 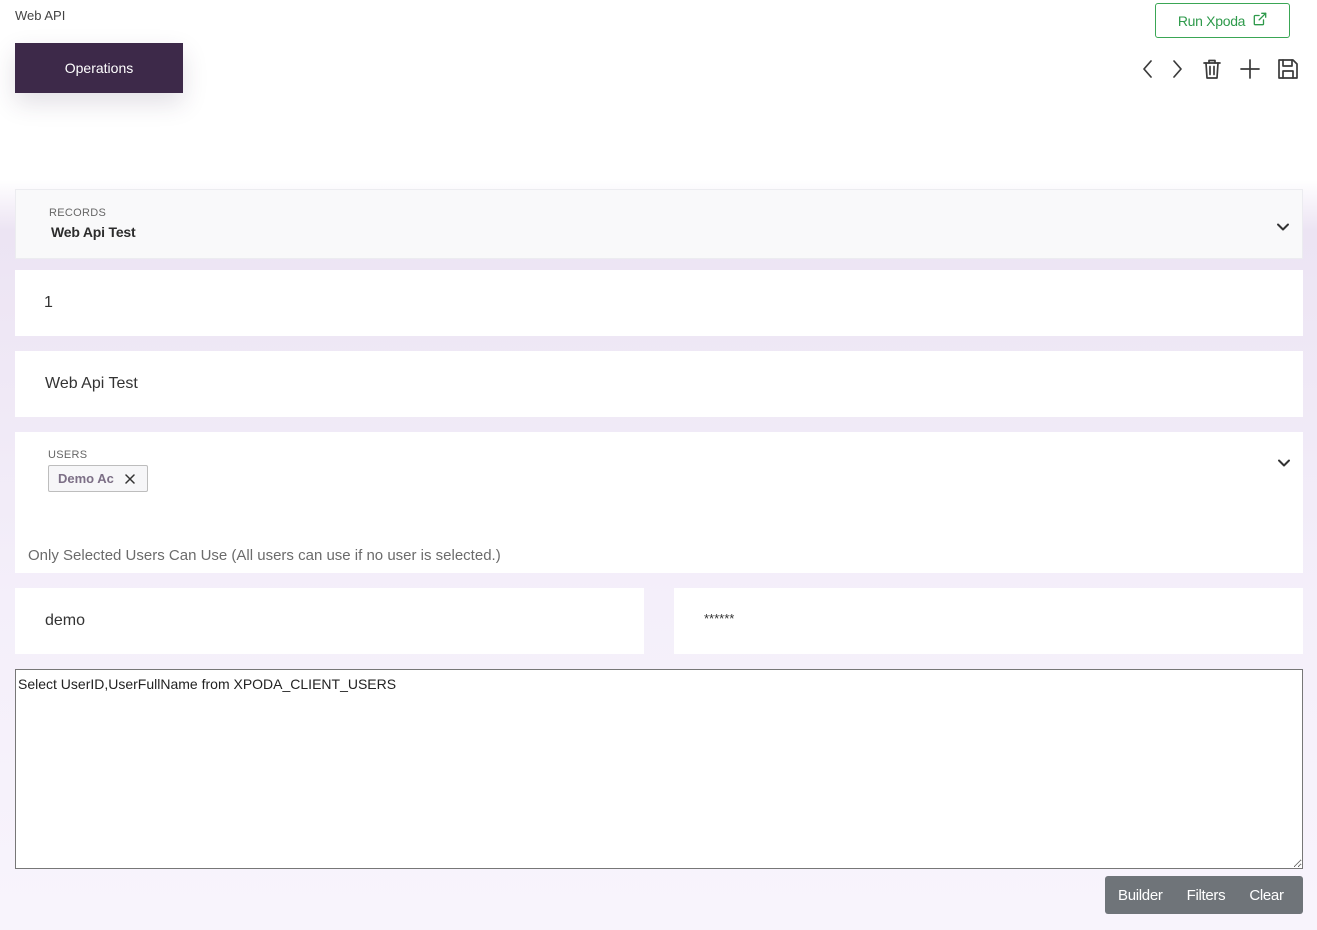 I want to click on record-toolbar, so click(x=1218, y=69).